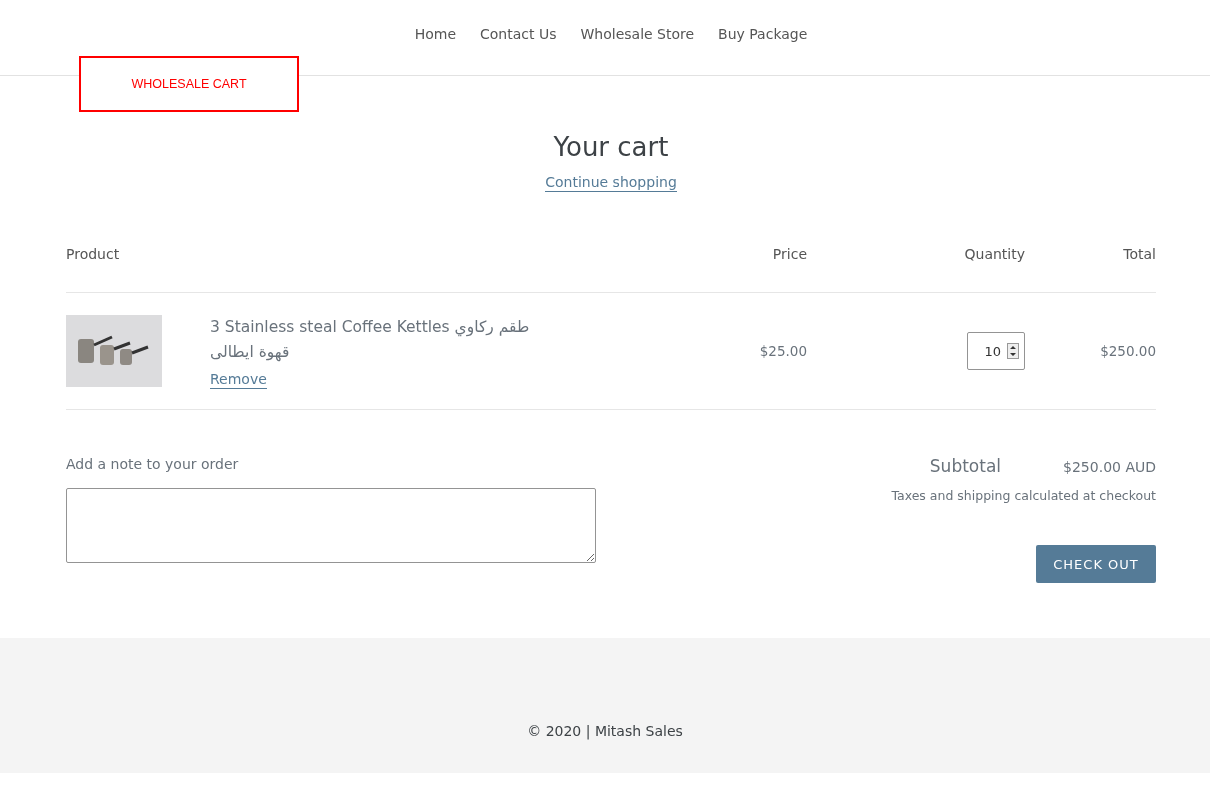 The height and width of the screenshot is (799, 1210). What do you see at coordinates (93, 254) in the screenshot?
I see `column-header: Product` at bounding box center [93, 254].